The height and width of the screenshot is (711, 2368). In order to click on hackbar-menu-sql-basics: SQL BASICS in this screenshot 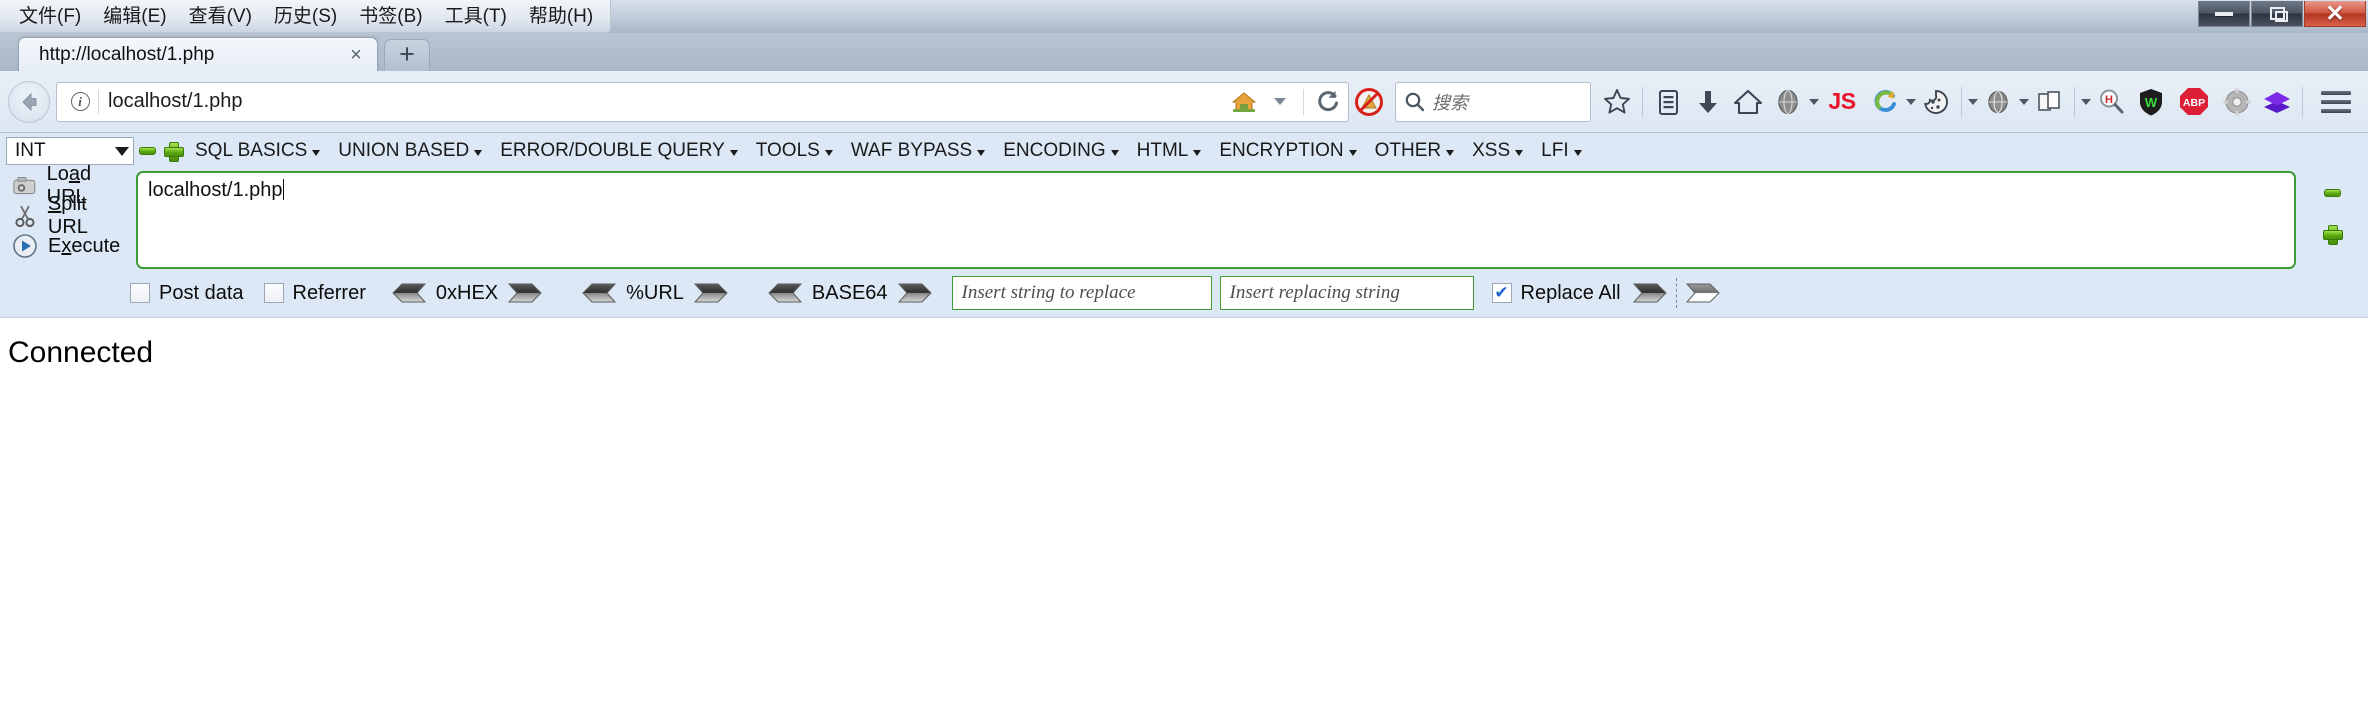, I will do `click(257, 151)`.